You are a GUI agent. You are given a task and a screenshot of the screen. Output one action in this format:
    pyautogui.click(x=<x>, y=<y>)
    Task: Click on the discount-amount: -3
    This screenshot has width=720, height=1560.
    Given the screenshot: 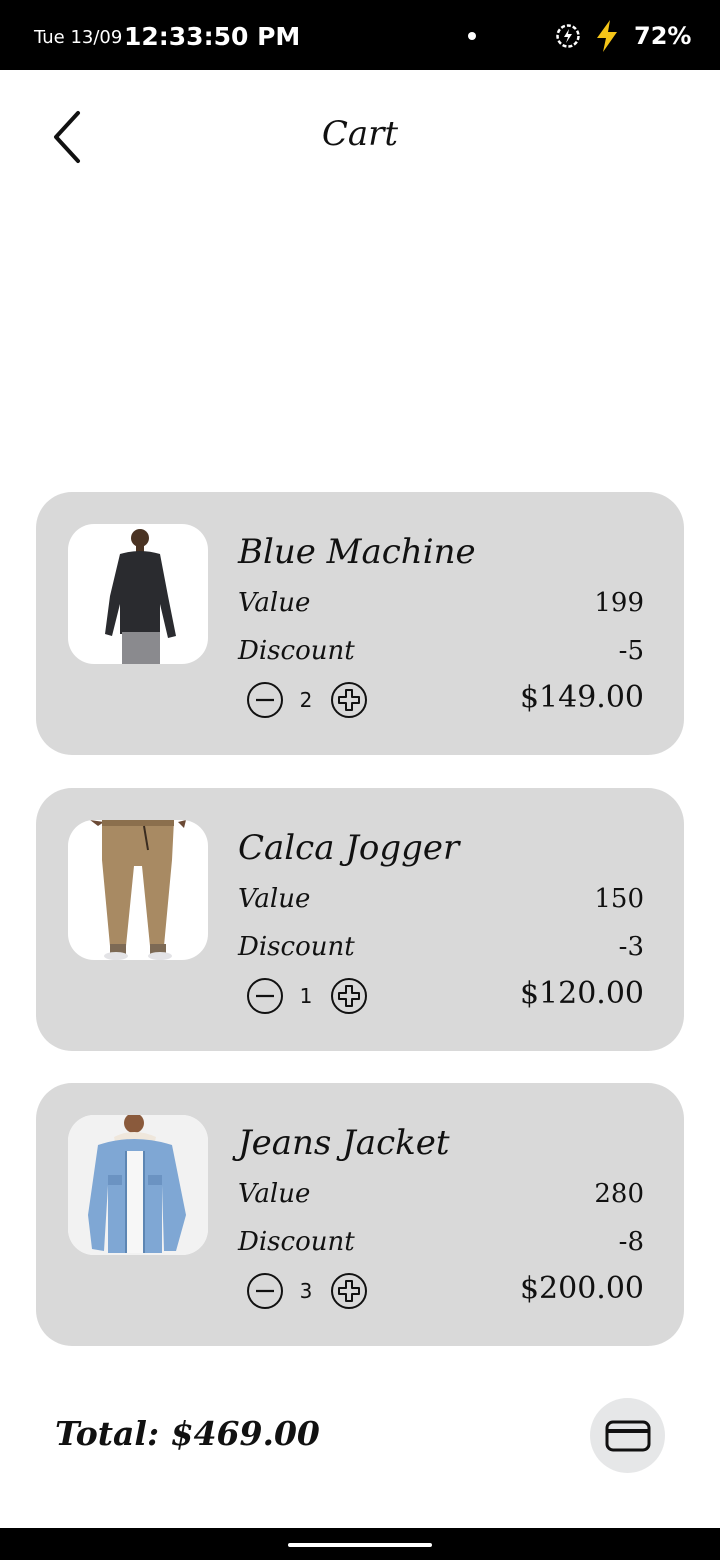 What is the action you would take?
    pyautogui.click(x=631, y=947)
    